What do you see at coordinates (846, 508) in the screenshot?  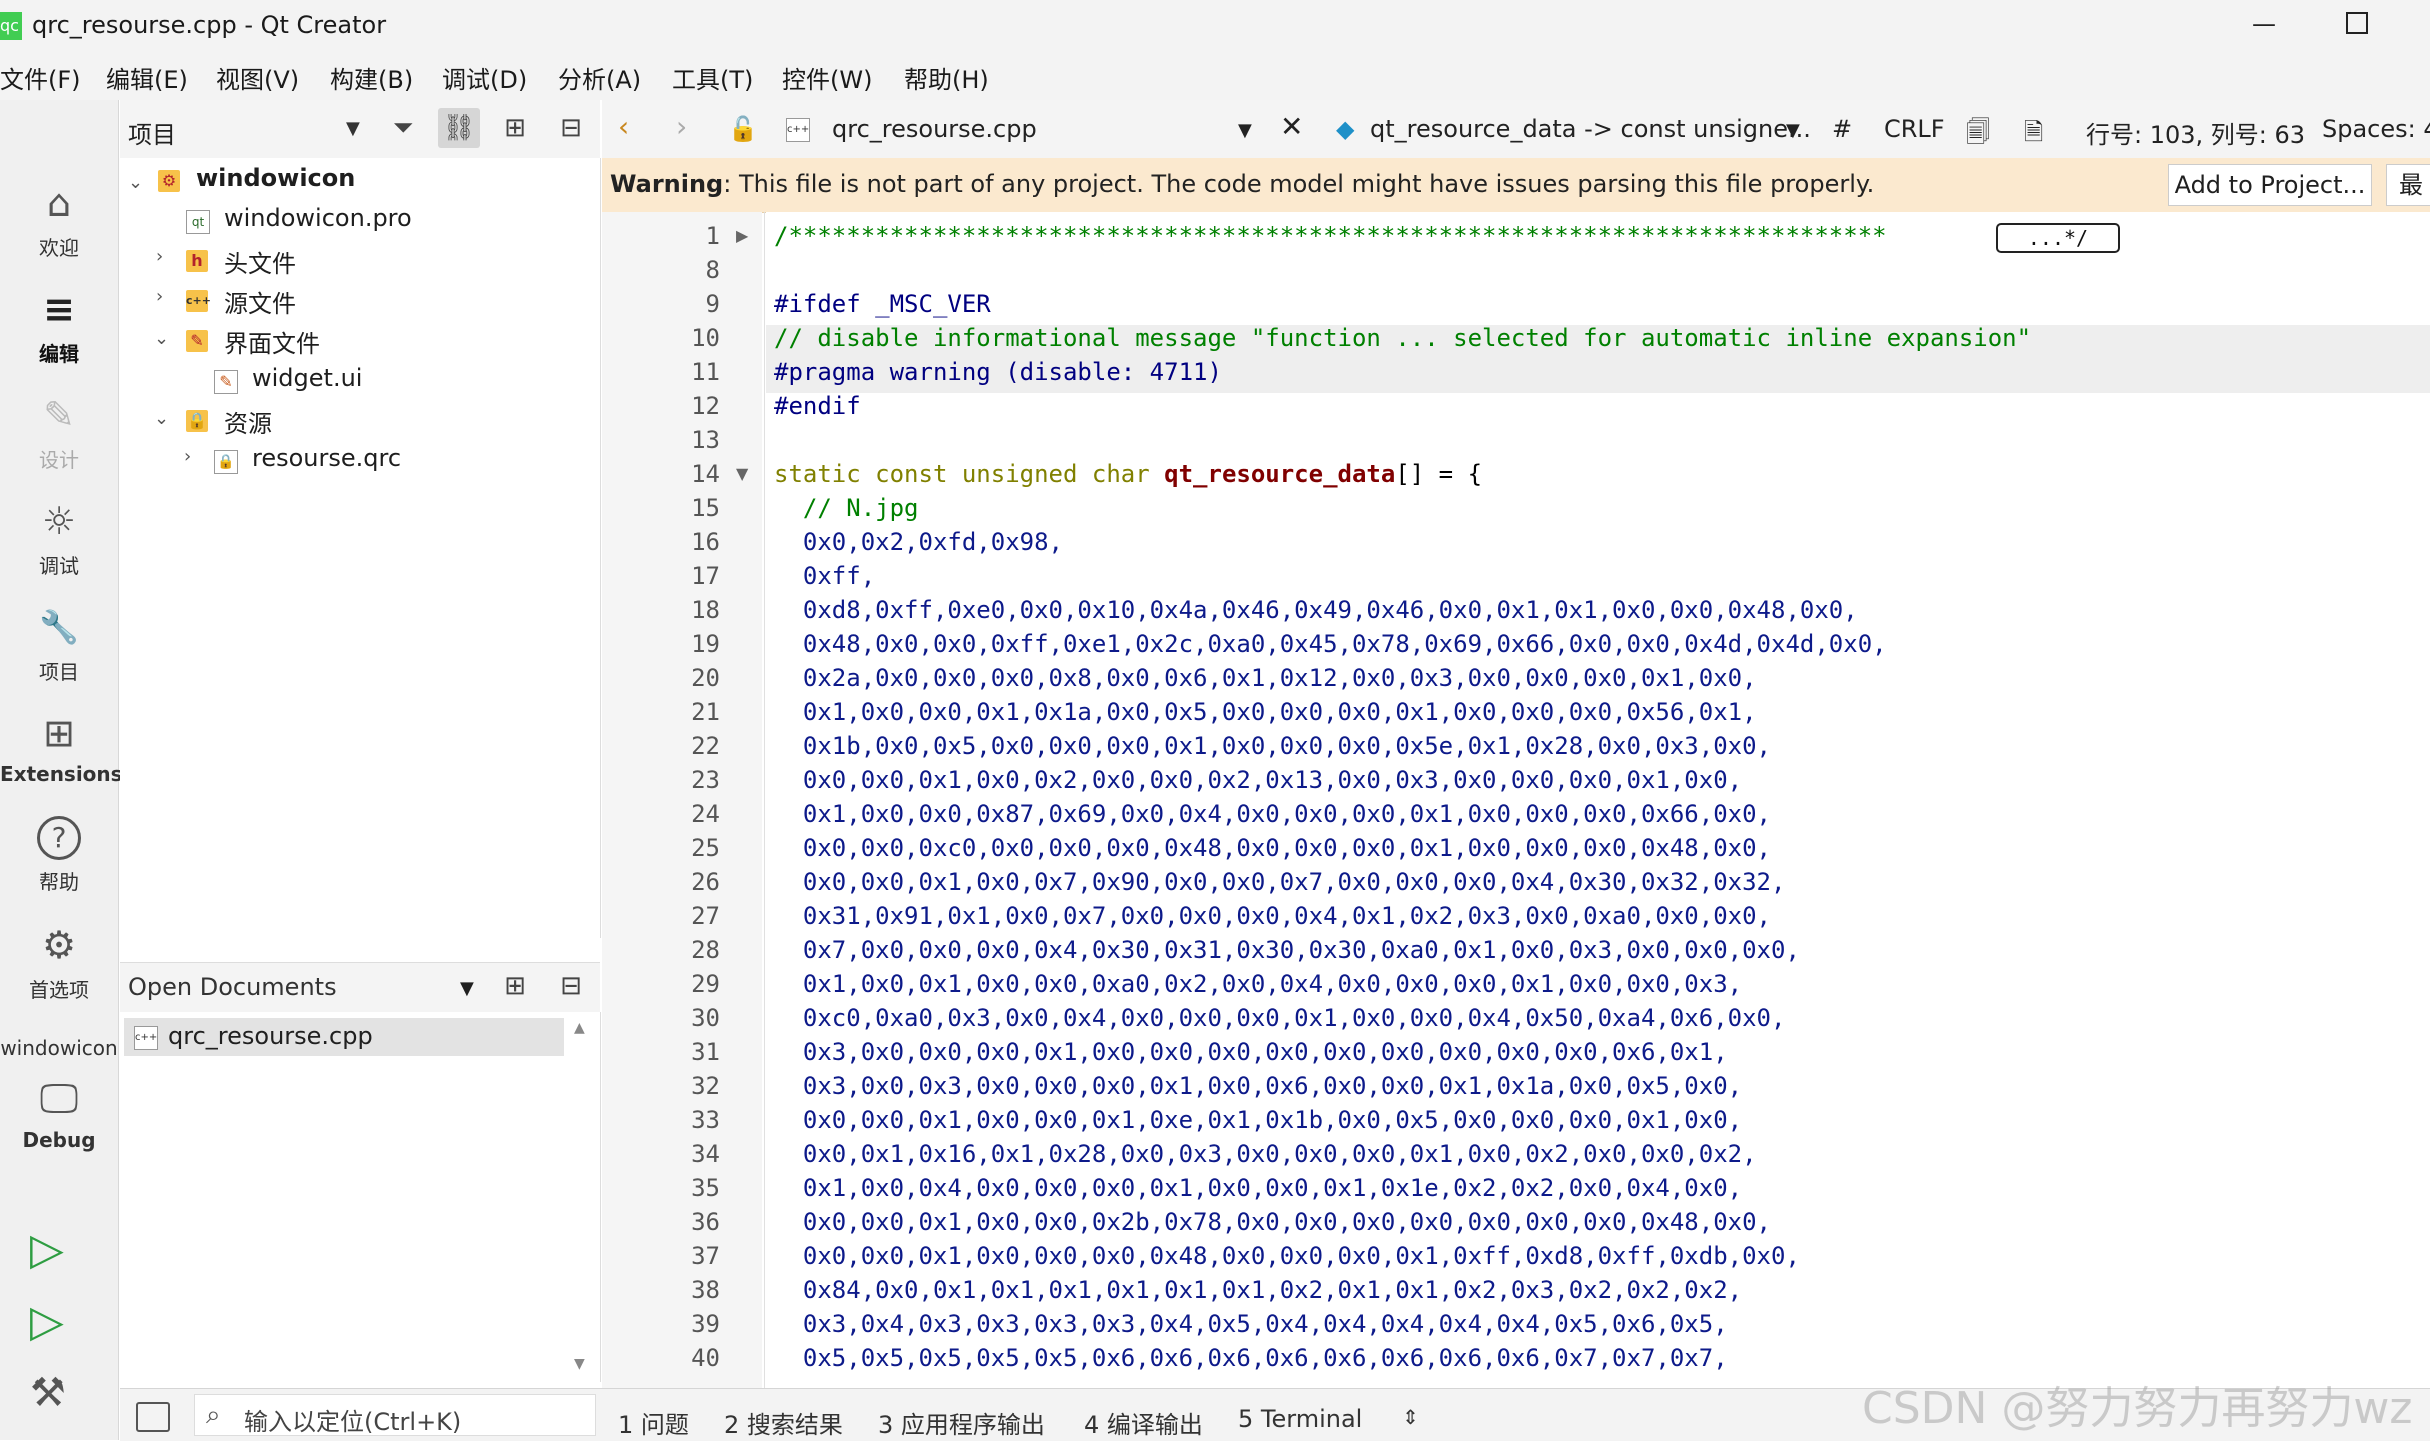 I see `code-line: // N.jpg` at bounding box center [846, 508].